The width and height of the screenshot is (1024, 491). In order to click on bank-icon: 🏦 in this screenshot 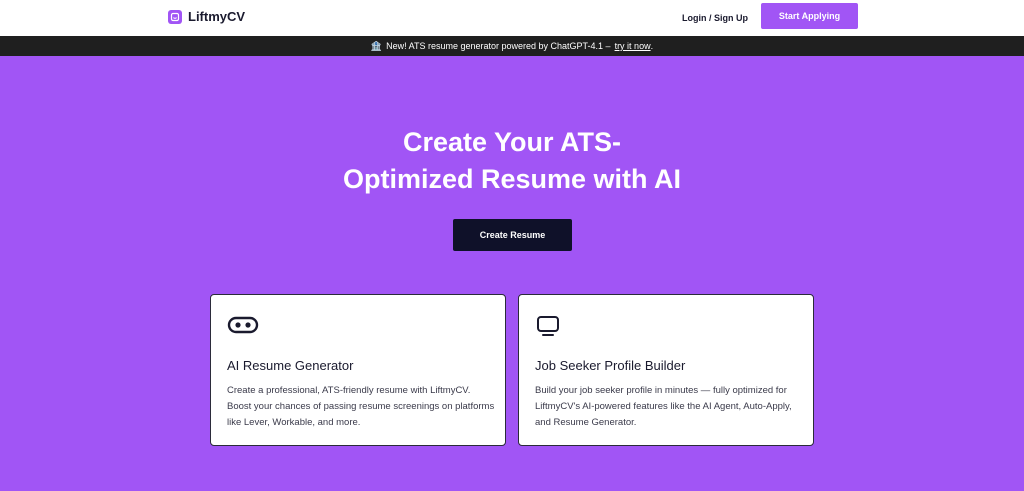, I will do `click(376, 45)`.